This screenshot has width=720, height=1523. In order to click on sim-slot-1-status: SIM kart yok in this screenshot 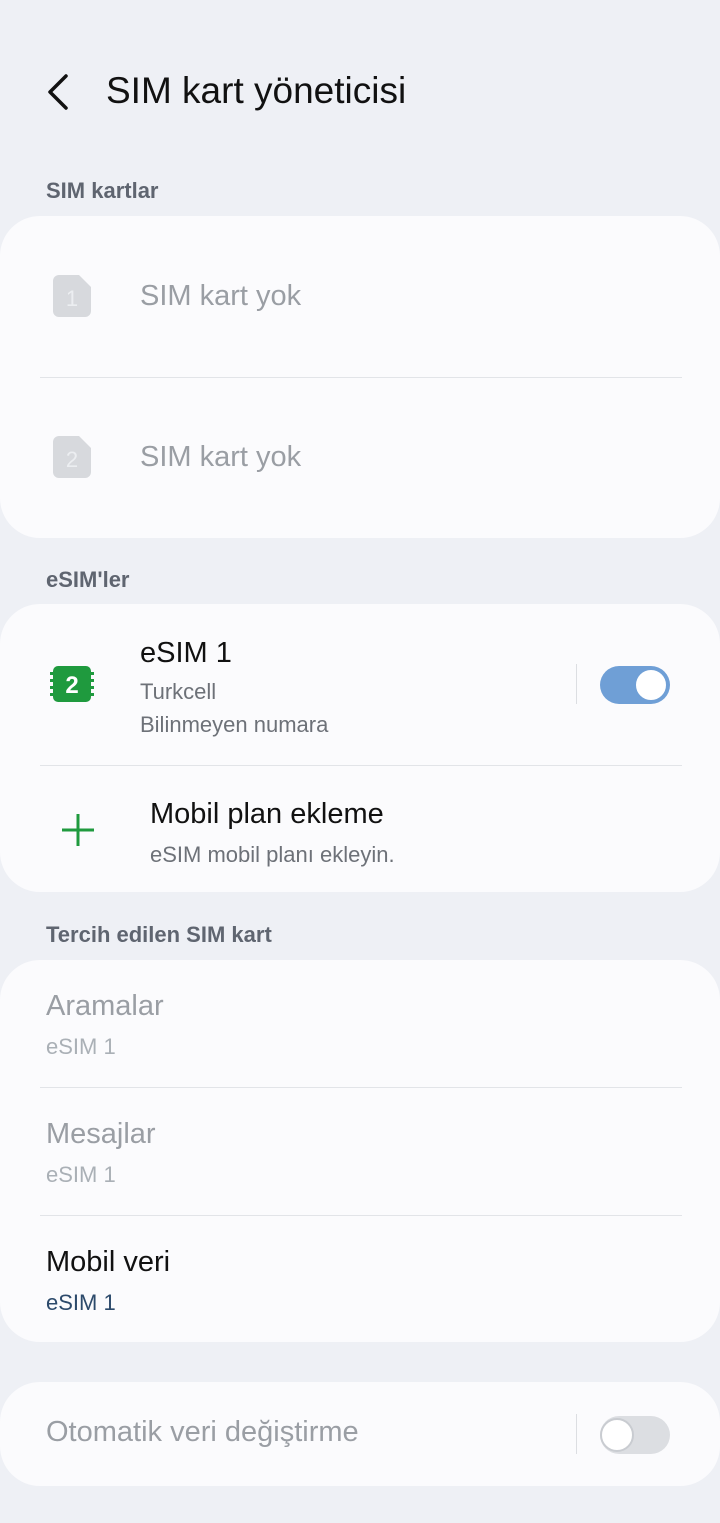, I will do `click(221, 296)`.